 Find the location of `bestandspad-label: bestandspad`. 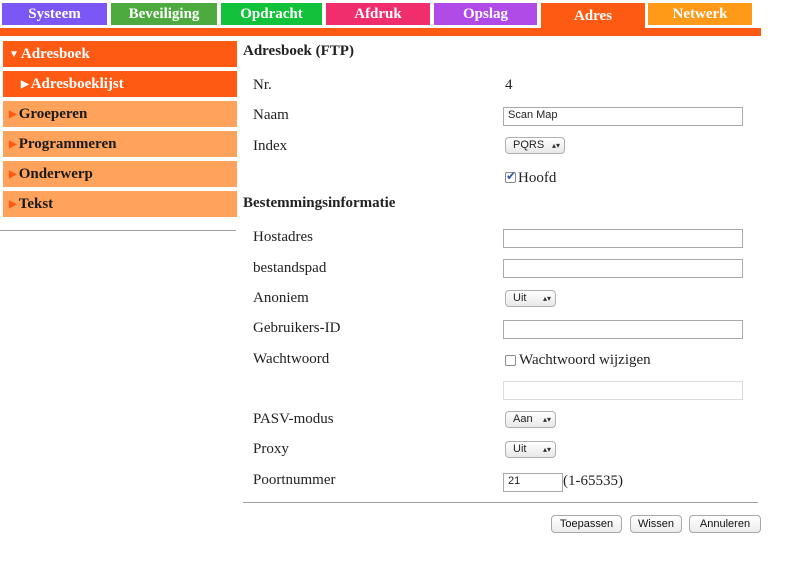

bestandspad-label: bestandspad is located at coordinates (290, 268).